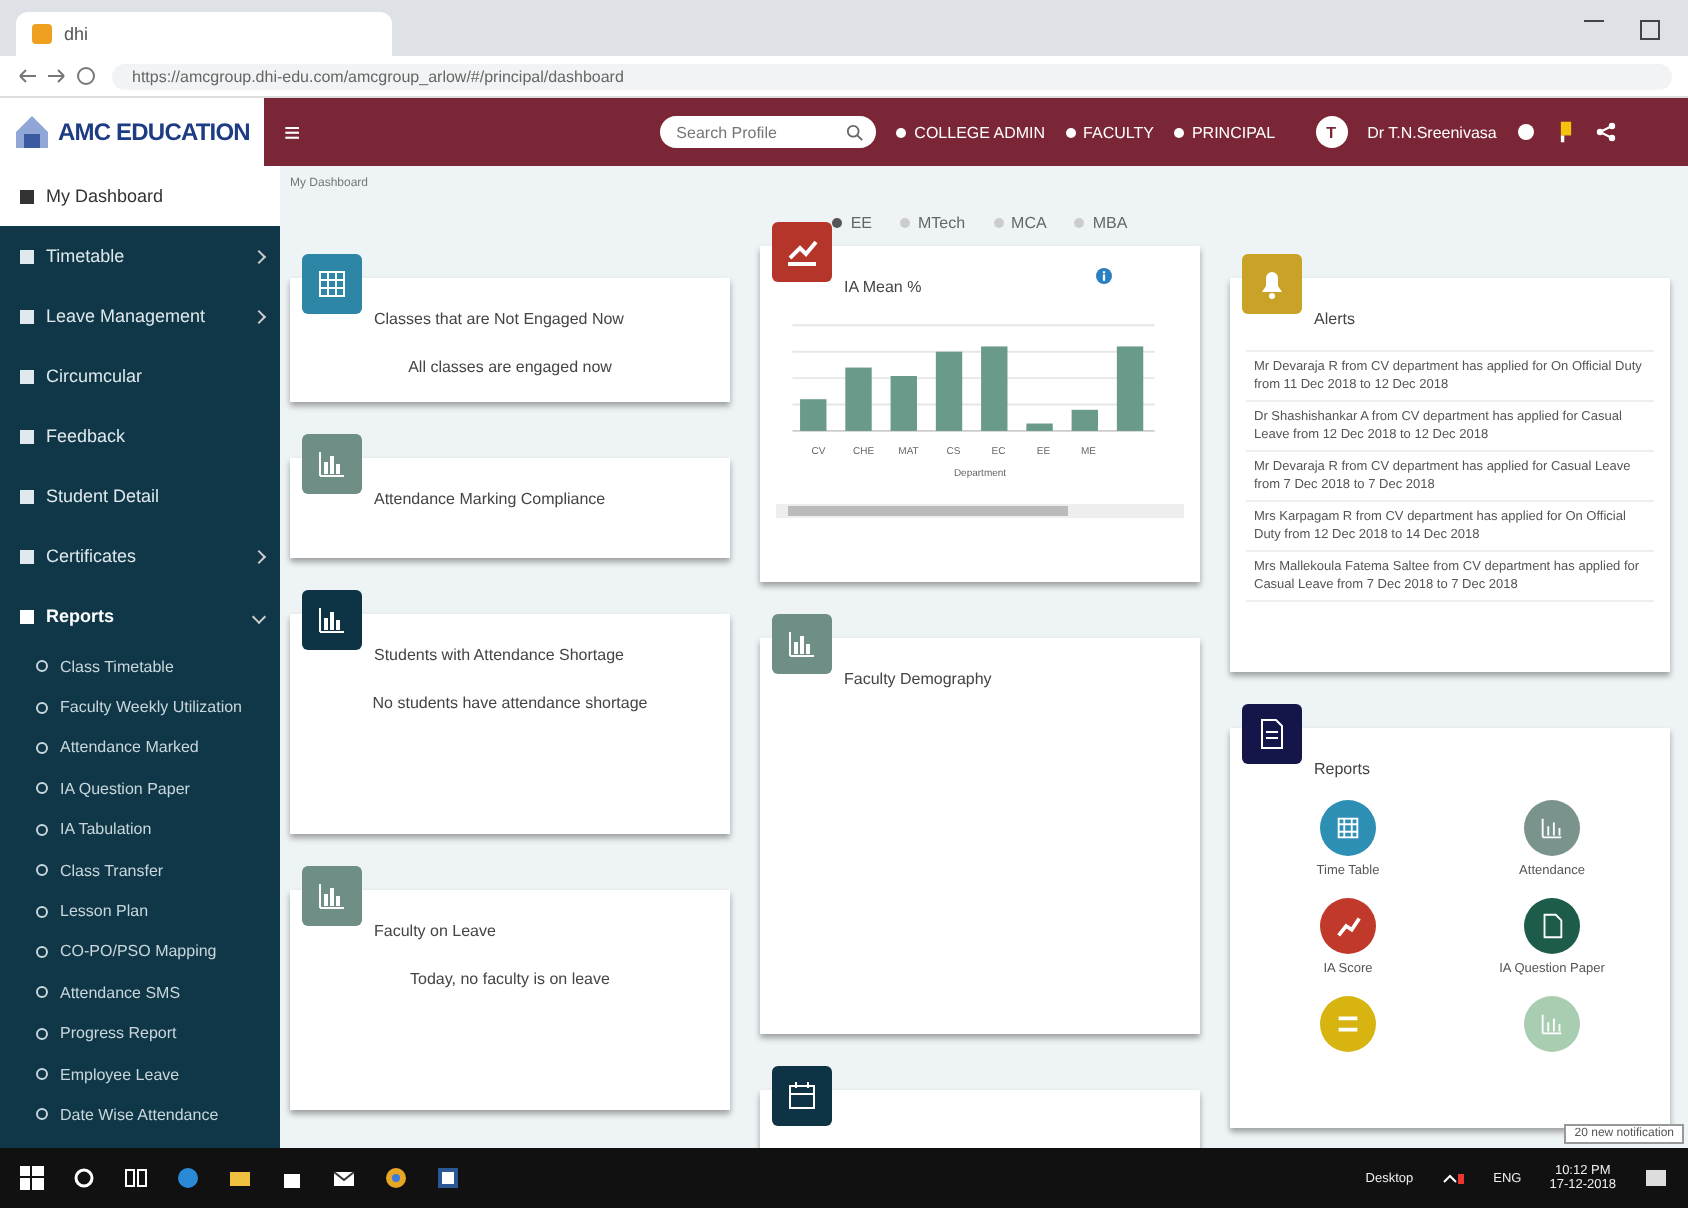 This screenshot has height=1208, width=1688. What do you see at coordinates (292, 132) in the screenshot?
I see `menu-button: ≡` at bounding box center [292, 132].